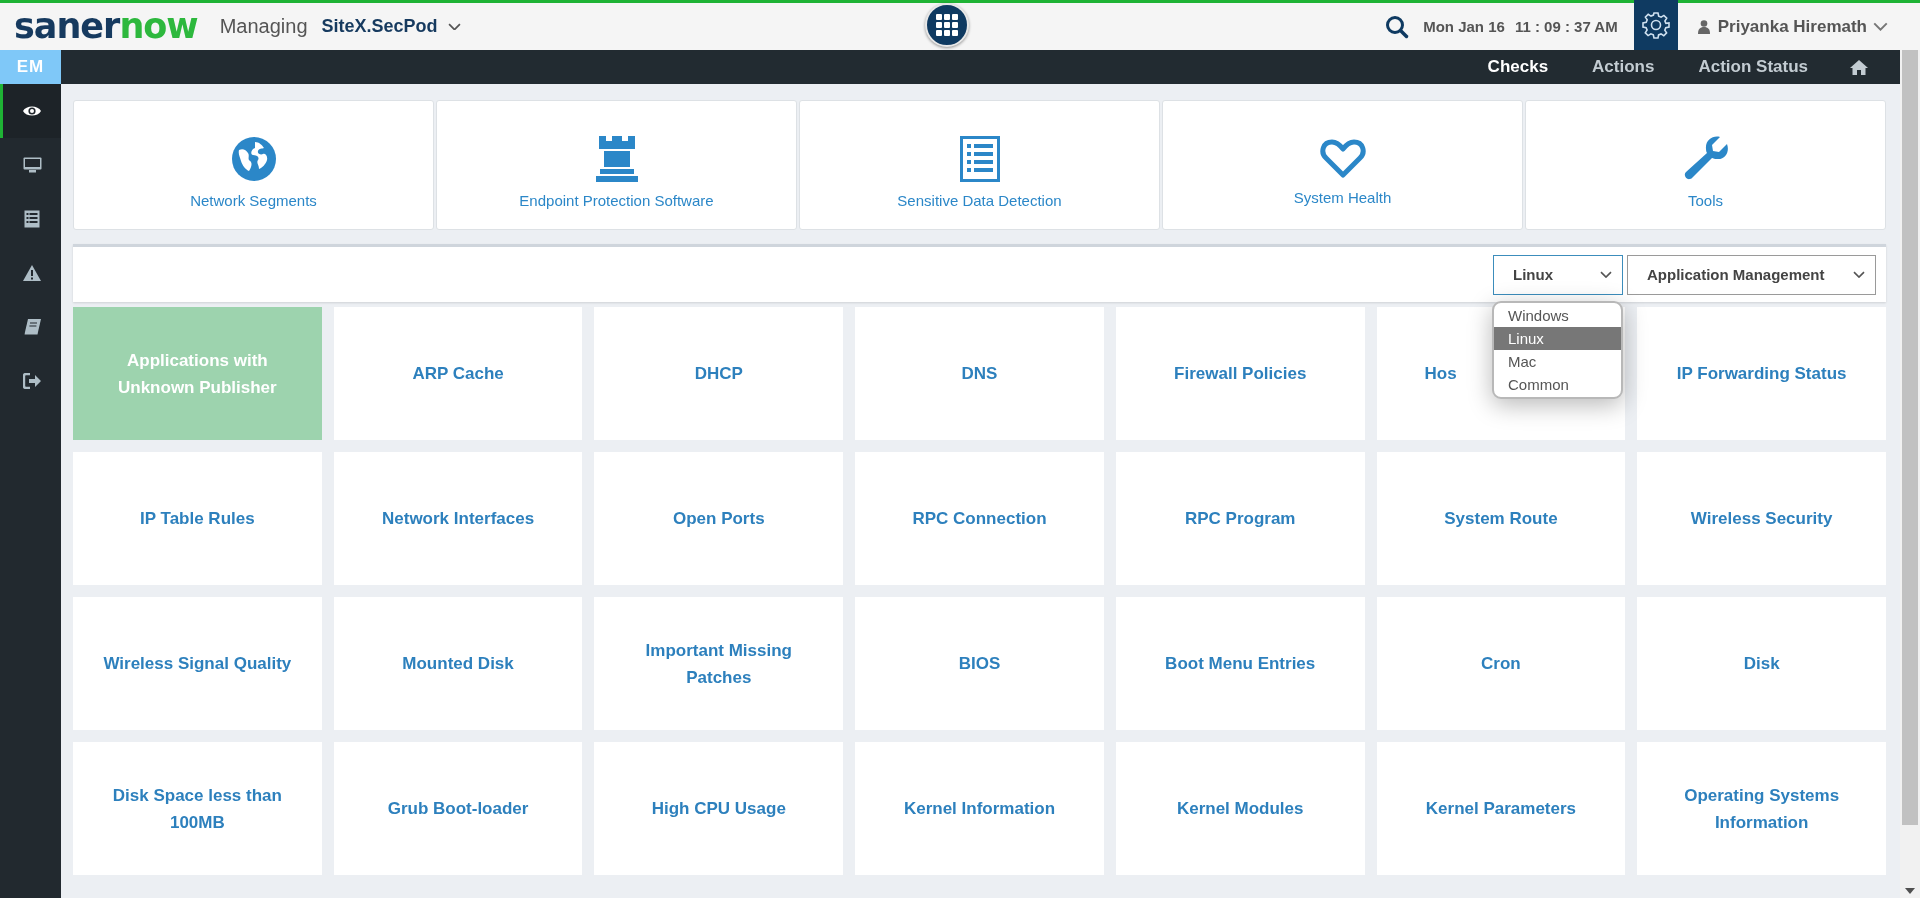 This screenshot has height=898, width=1920. Describe the element at coordinates (979, 200) in the screenshot. I see `category-label: Sensitive Data Detection` at that location.